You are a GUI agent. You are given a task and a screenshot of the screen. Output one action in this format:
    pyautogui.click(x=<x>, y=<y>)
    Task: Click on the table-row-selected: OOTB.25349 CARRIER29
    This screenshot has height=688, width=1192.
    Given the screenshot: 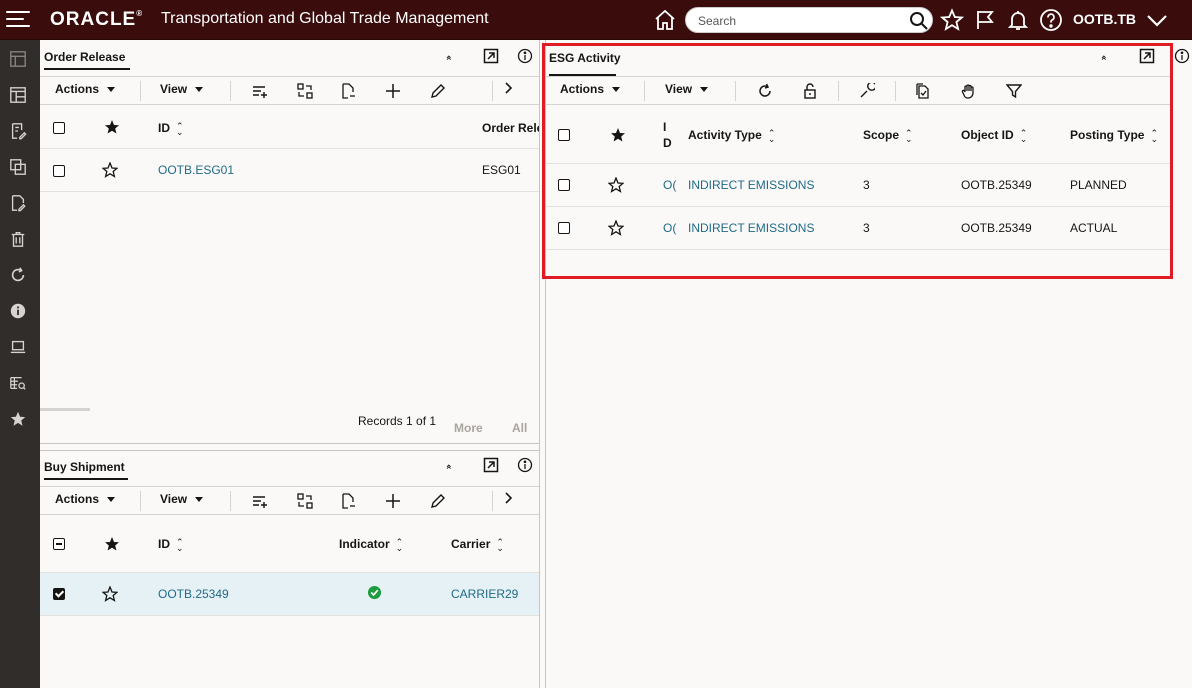 What is the action you would take?
    pyautogui.click(x=289, y=594)
    